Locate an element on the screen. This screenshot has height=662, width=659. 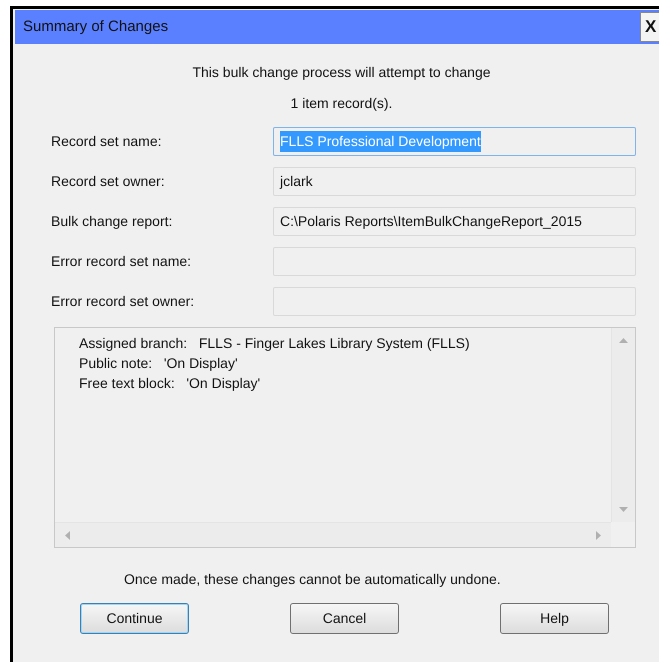
summary-line: Free text block: 'On Display' is located at coordinates (170, 383).